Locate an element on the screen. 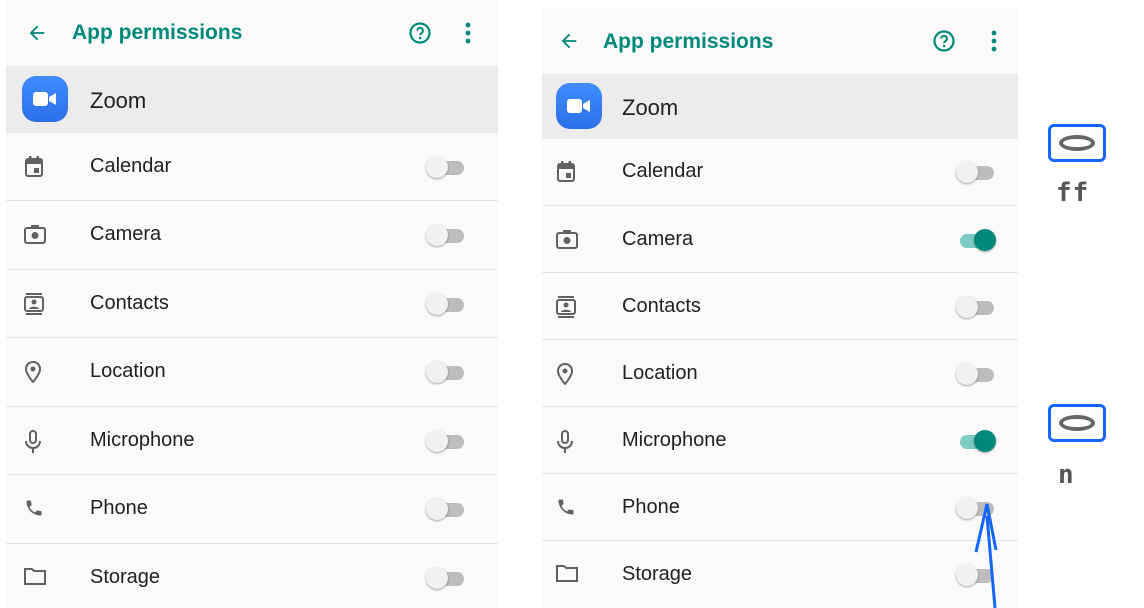 This screenshot has height=608, width=1144. storage-toggle is located at coordinates (446, 578).